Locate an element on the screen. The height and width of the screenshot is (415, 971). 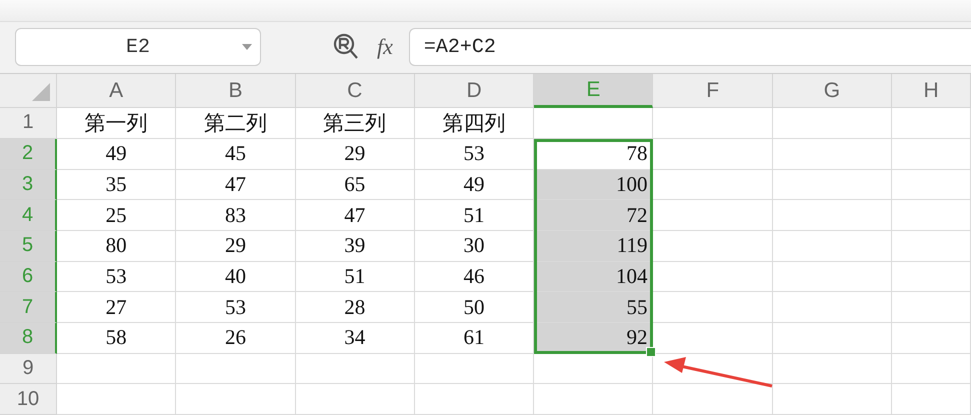
table-cell: 34 is located at coordinates (355, 338).